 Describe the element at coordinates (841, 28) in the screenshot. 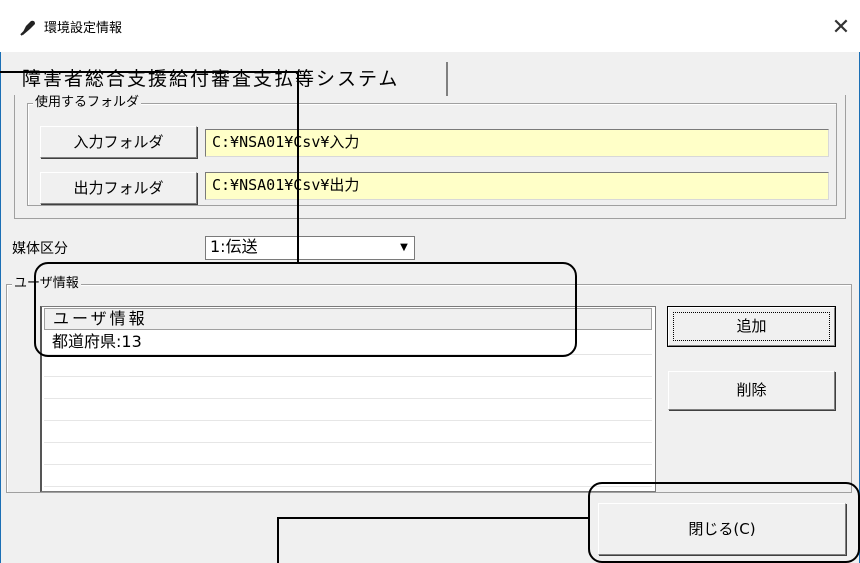

I see `close-icon: ✕` at that location.